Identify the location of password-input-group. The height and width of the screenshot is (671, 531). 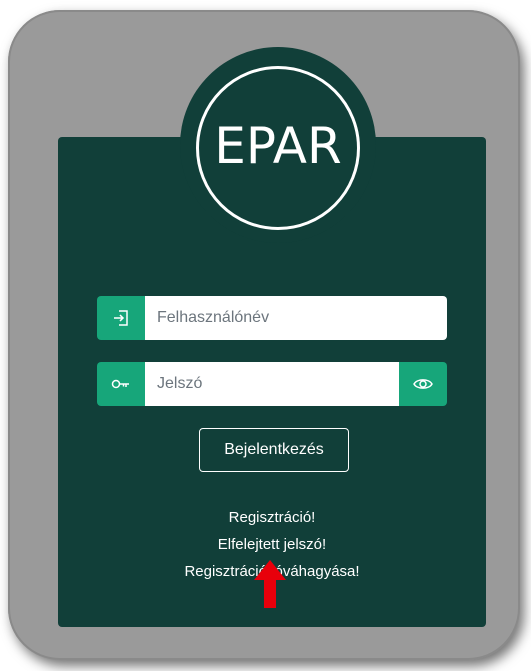
(272, 384).